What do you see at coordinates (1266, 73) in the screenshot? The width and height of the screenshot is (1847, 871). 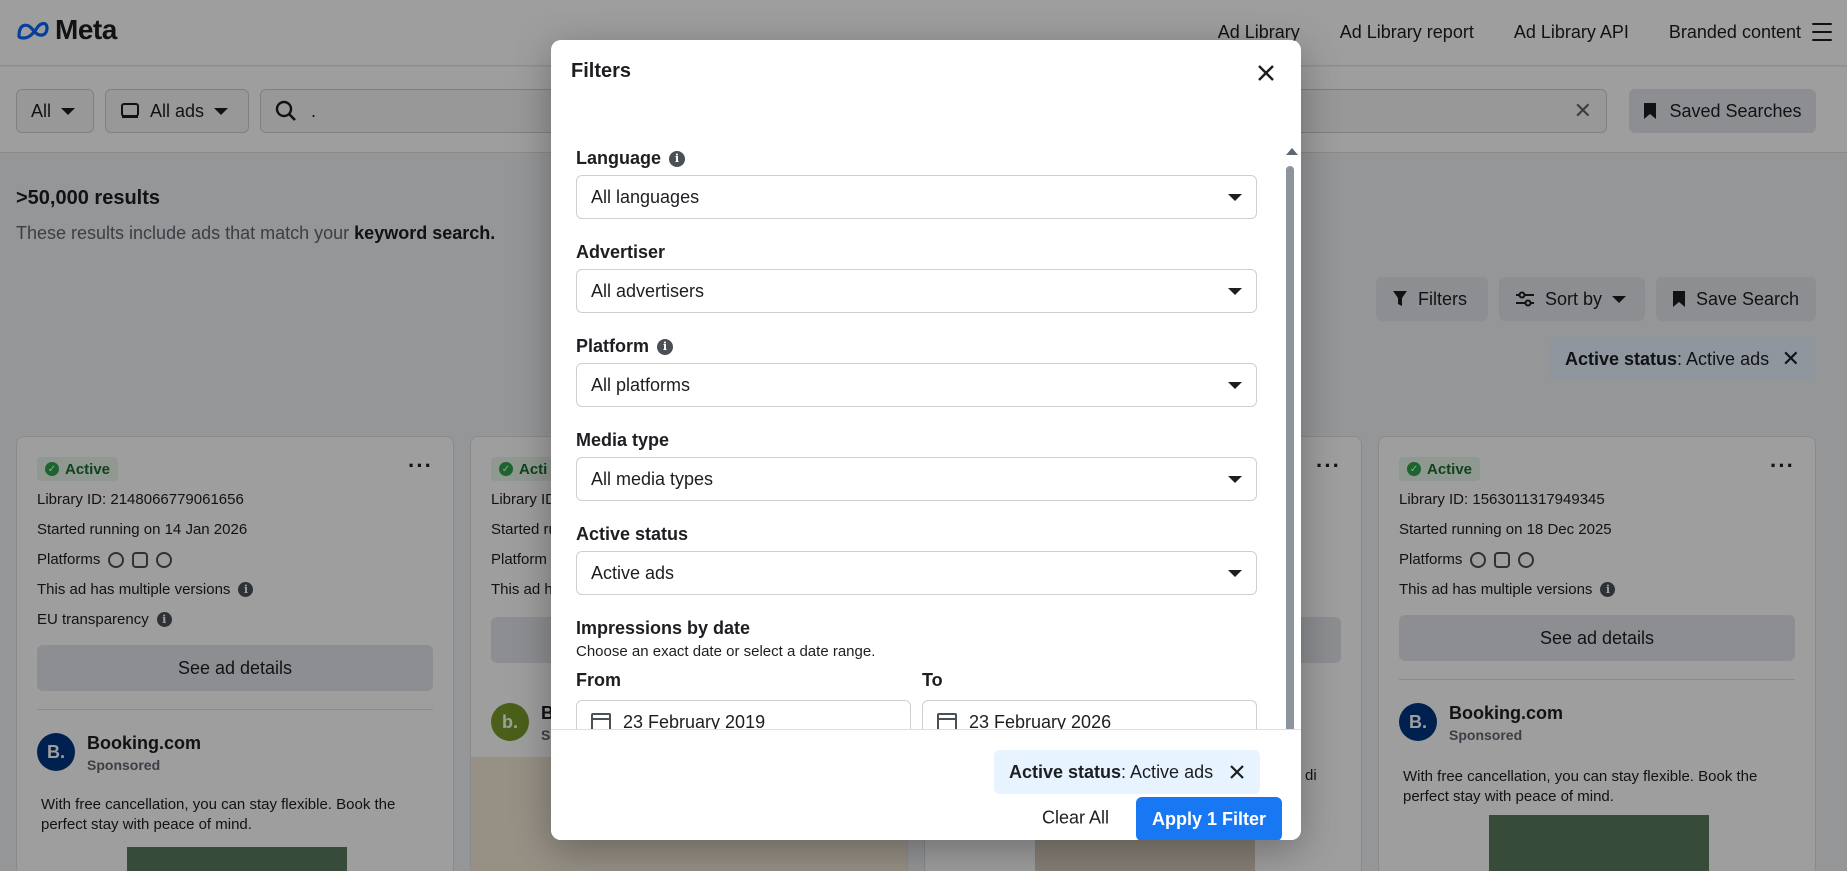 I see `close-icon` at bounding box center [1266, 73].